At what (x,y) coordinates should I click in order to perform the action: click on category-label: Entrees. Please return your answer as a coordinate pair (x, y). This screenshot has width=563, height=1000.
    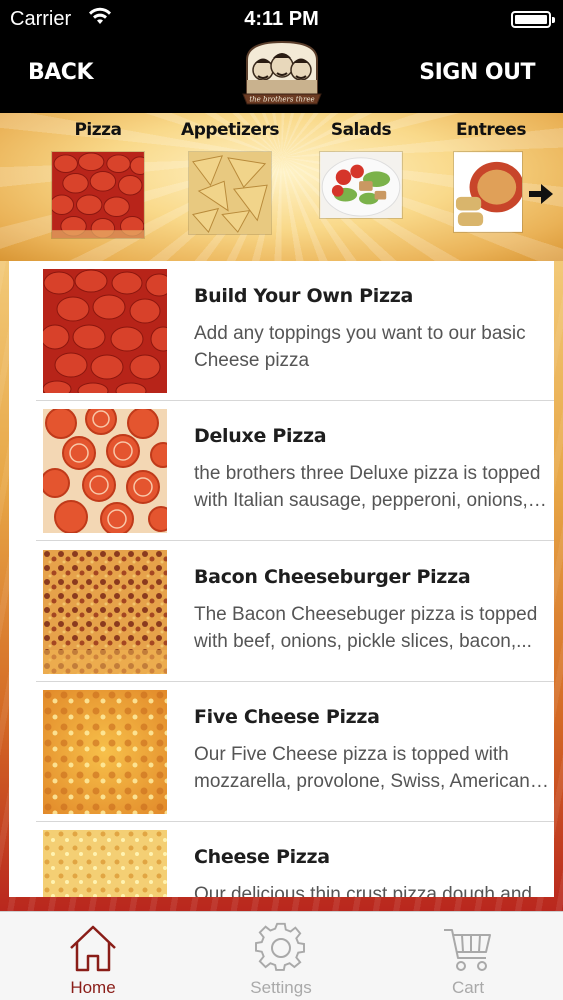
    Looking at the image, I should click on (491, 130).